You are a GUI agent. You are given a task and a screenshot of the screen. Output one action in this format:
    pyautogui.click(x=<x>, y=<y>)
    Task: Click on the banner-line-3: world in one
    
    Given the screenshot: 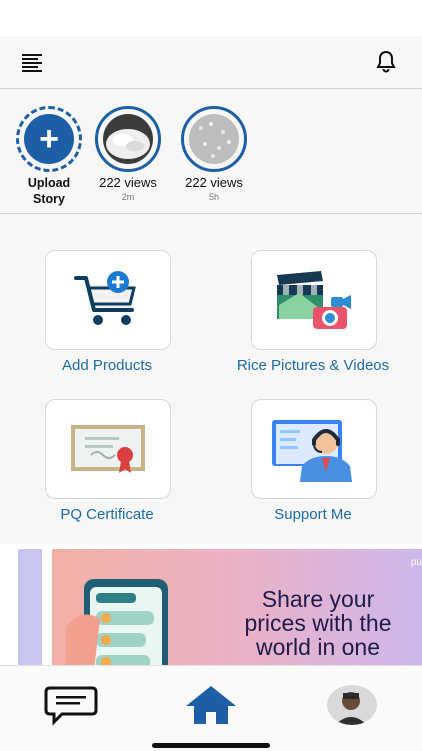 What is the action you would take?
    pyautogui.click(x=318, y=647)
    